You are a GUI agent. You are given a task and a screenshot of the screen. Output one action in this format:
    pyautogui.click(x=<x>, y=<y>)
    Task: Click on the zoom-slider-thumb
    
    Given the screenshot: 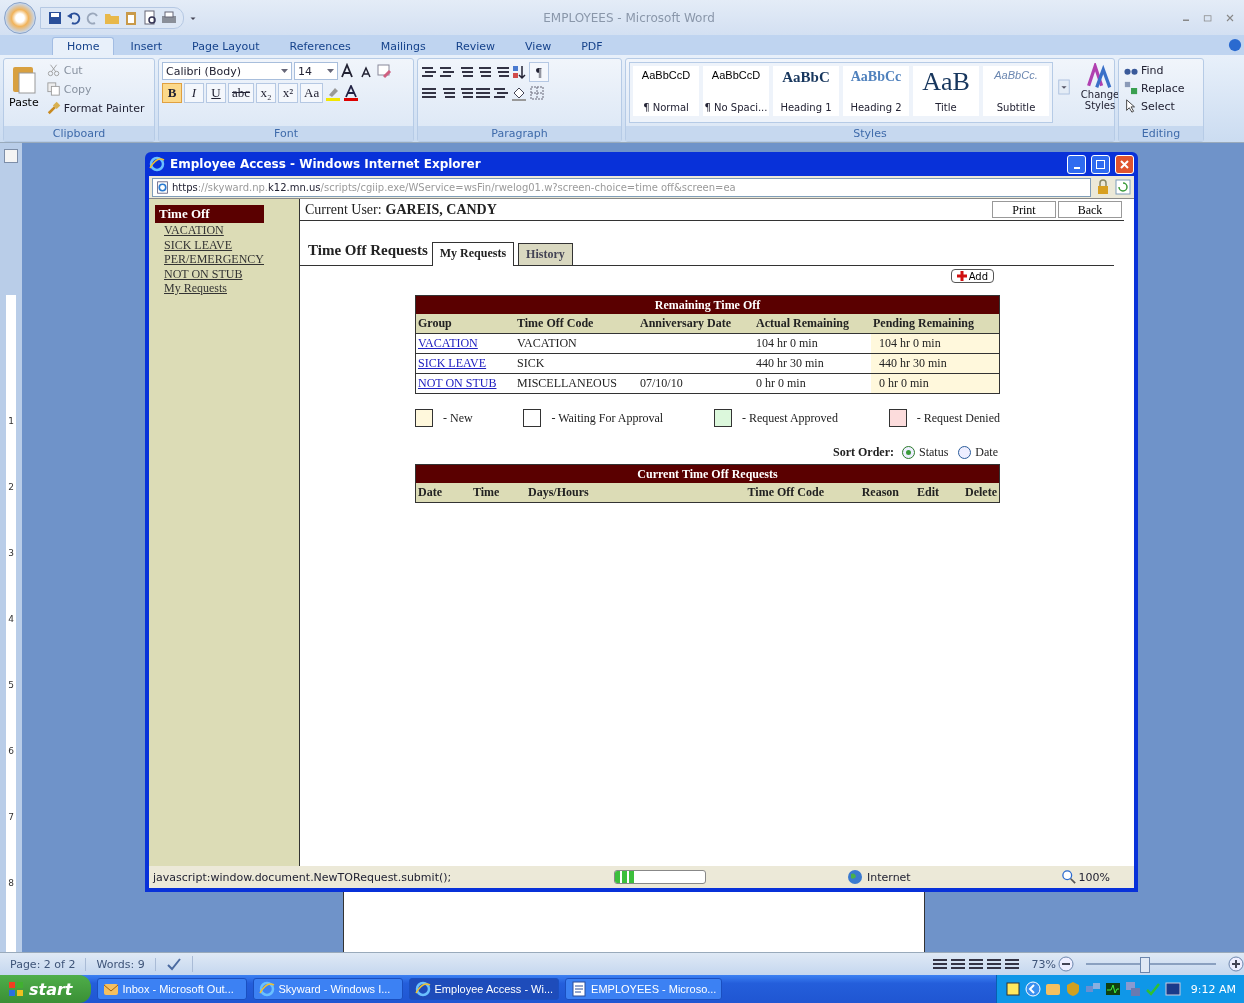 What is the action you would take?
    pyautogui.click(x=1144, y=965)
    